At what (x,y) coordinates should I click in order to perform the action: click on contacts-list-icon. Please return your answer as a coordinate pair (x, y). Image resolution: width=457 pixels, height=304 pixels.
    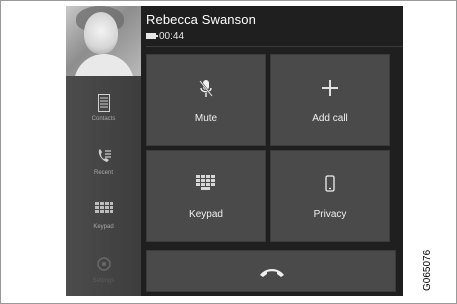
    Looking at the image, I should click on (103, 105).